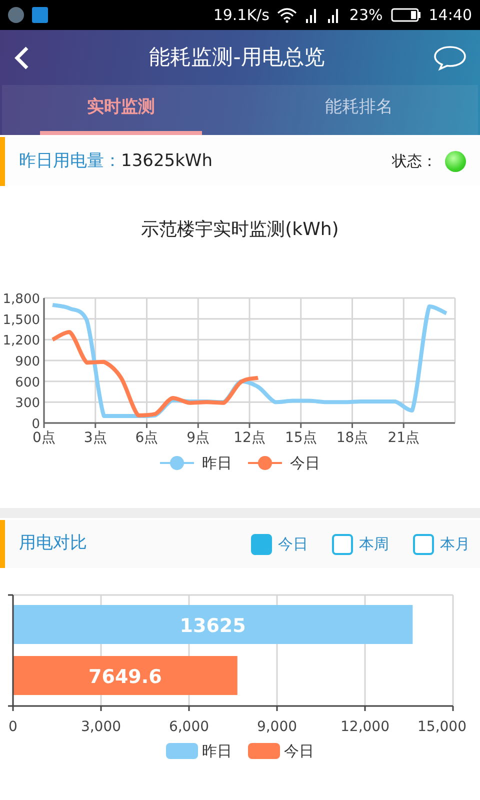  Describe the element at coordinates (95, 438) in the screenshot. I see `x-tick-label: 3点` at that location.